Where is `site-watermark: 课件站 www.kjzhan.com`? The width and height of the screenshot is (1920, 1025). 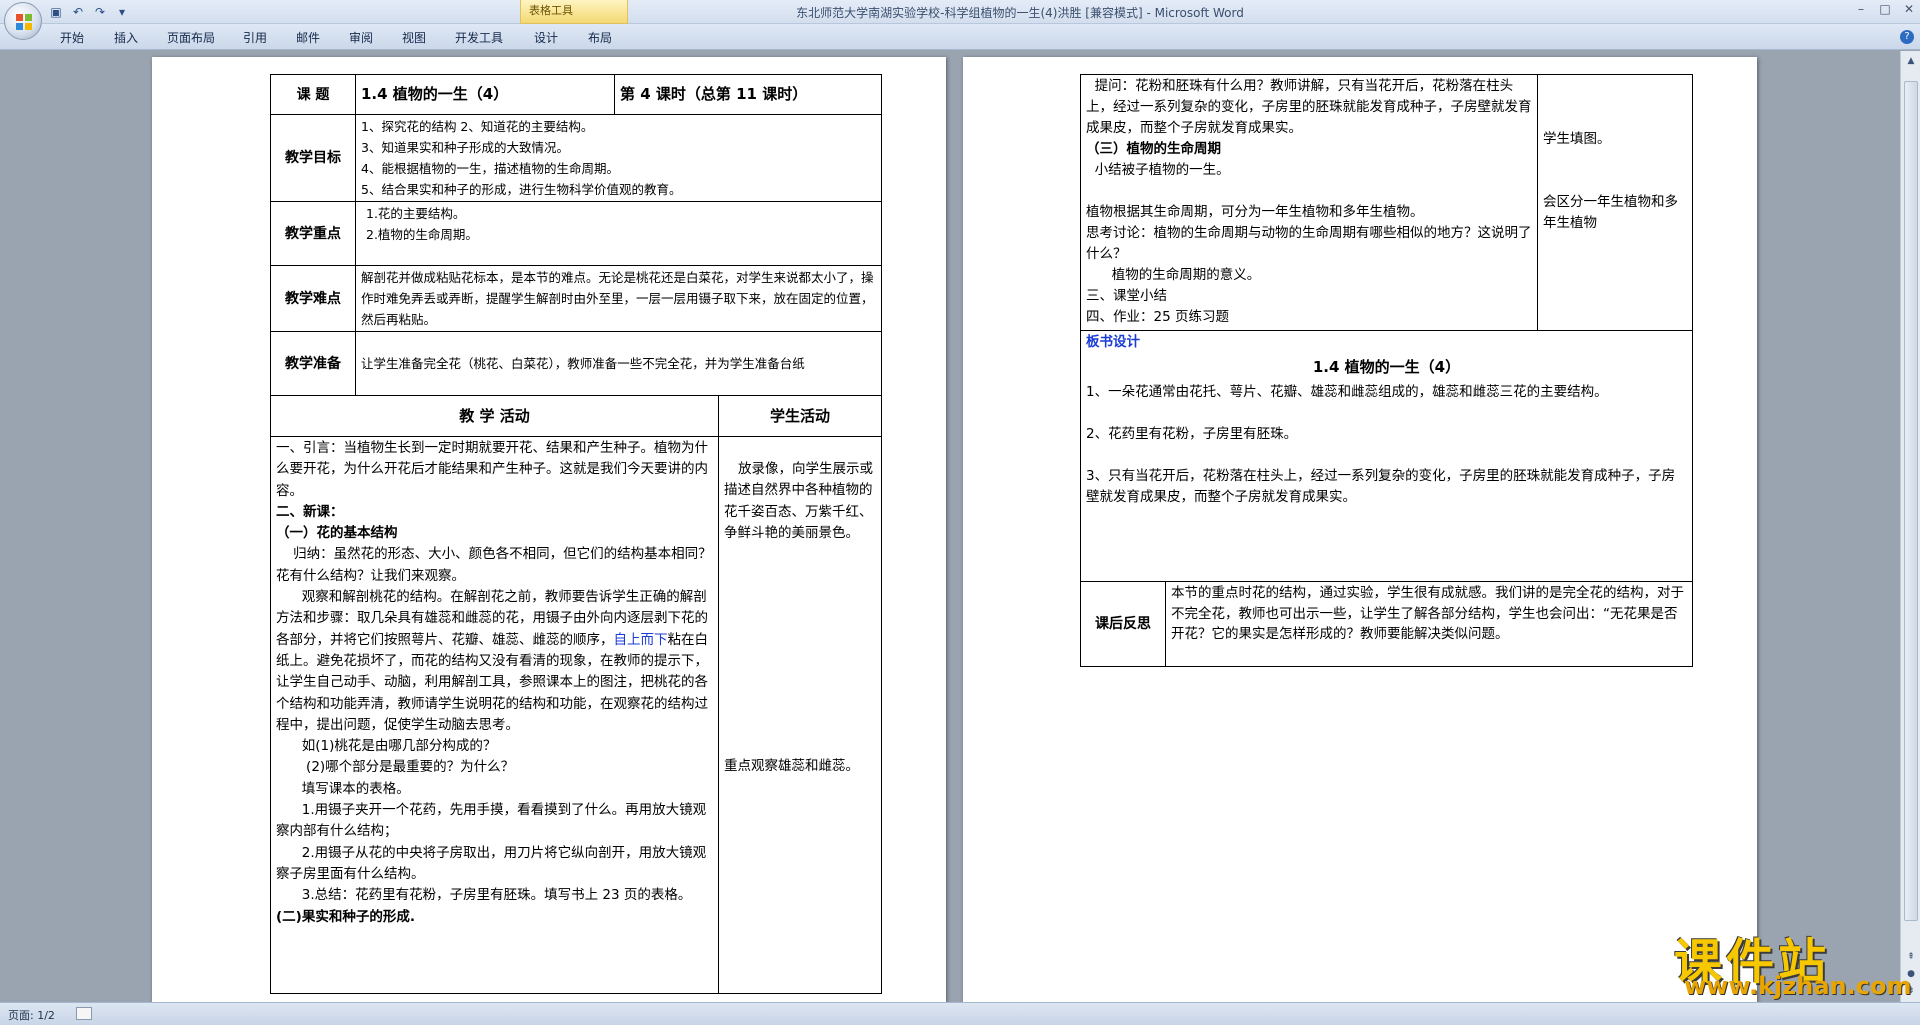 site-watermark: 课件站 www.kjzhan.com is located at coordinates (1787, 962).